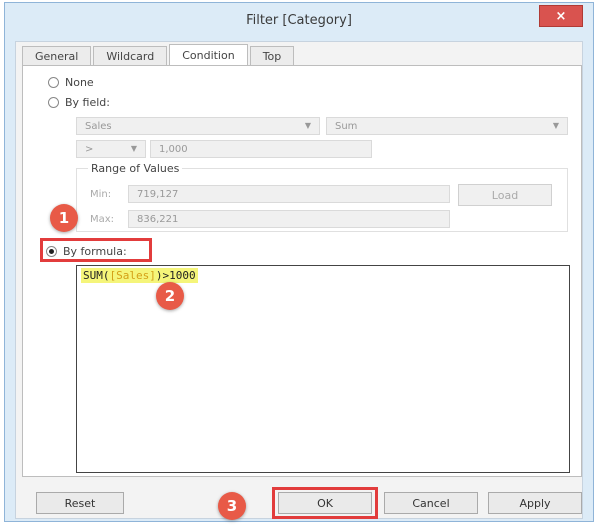 The height and width of the screenshot is (526, 598). I want to click on title-bar: Filter [Category] ×, so click(299, 20).